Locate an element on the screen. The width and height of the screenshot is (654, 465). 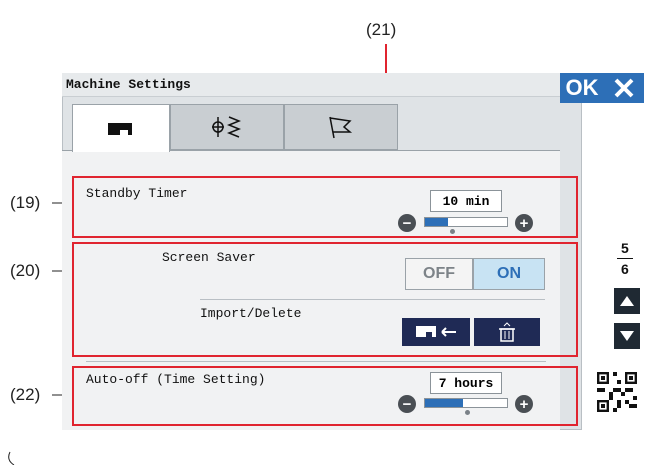
import-button is located at coordinates (436, 332).